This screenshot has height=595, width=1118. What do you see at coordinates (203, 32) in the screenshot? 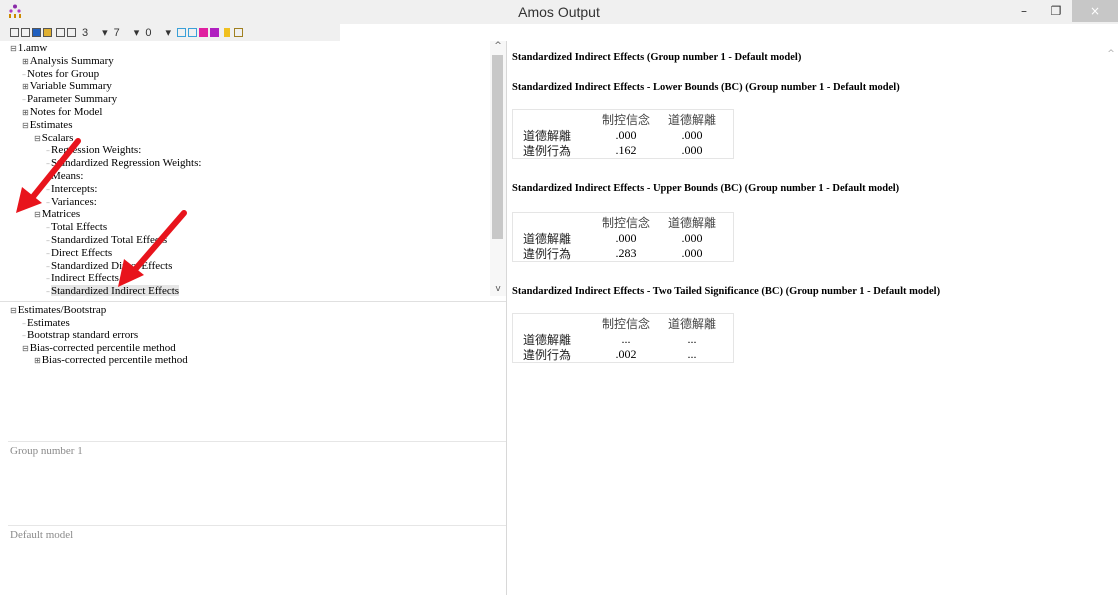
I see `color-pink-icon` at bounding box center [203, 32].